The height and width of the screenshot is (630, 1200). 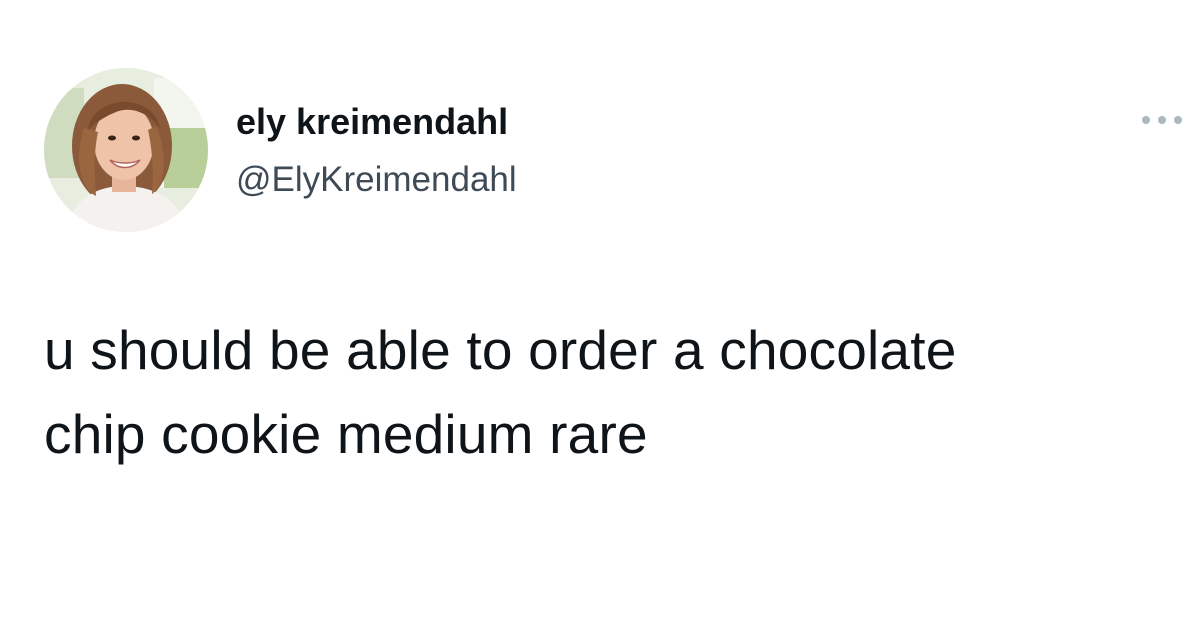 I want to click on avatar, so click(x=126, y=150).